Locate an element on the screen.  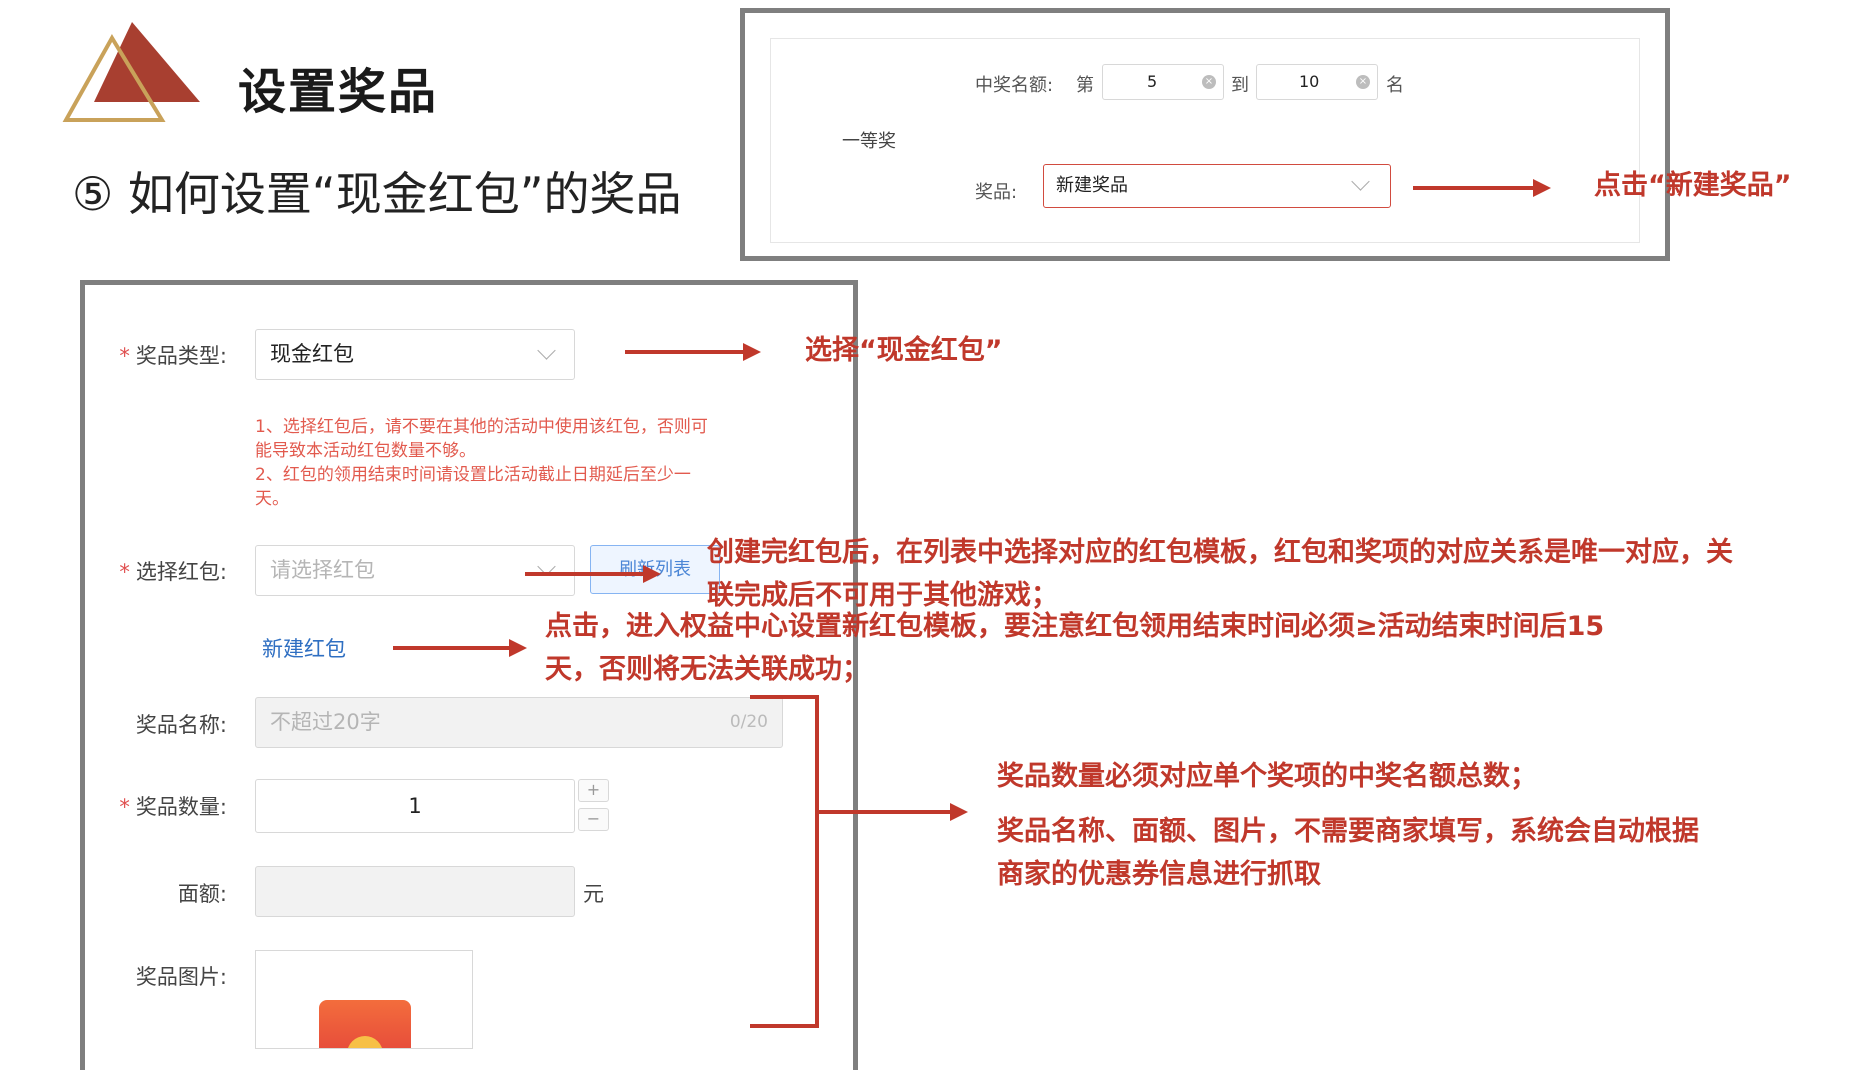
prize-image-label: 奖品图片: is located at coordinates (181, 977).